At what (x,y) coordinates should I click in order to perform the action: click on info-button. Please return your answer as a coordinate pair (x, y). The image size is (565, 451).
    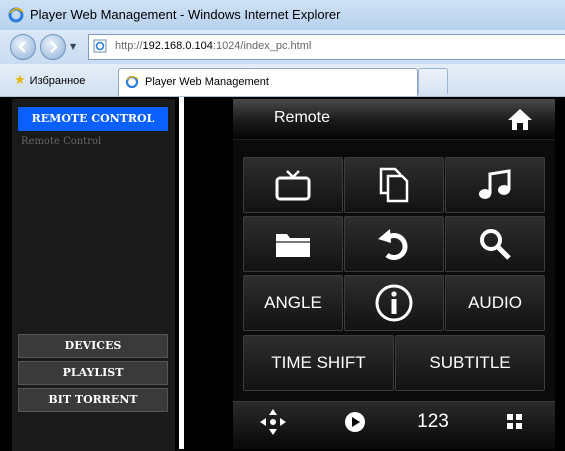
    Looking at the image, I should click on (394, 303).